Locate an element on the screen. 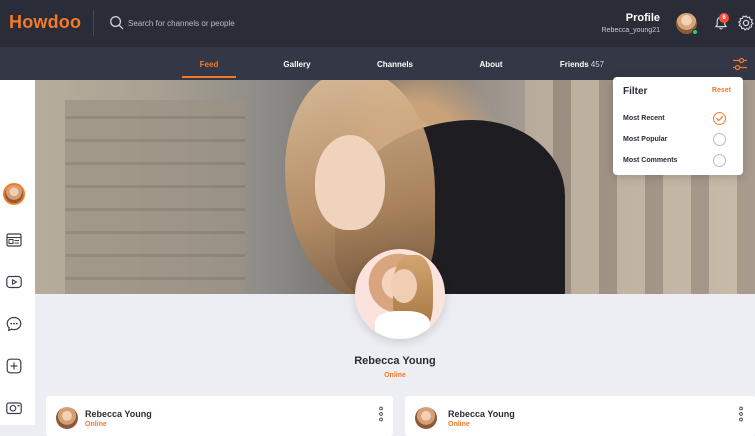  profile-avatar is located at coordinates (400, 294).